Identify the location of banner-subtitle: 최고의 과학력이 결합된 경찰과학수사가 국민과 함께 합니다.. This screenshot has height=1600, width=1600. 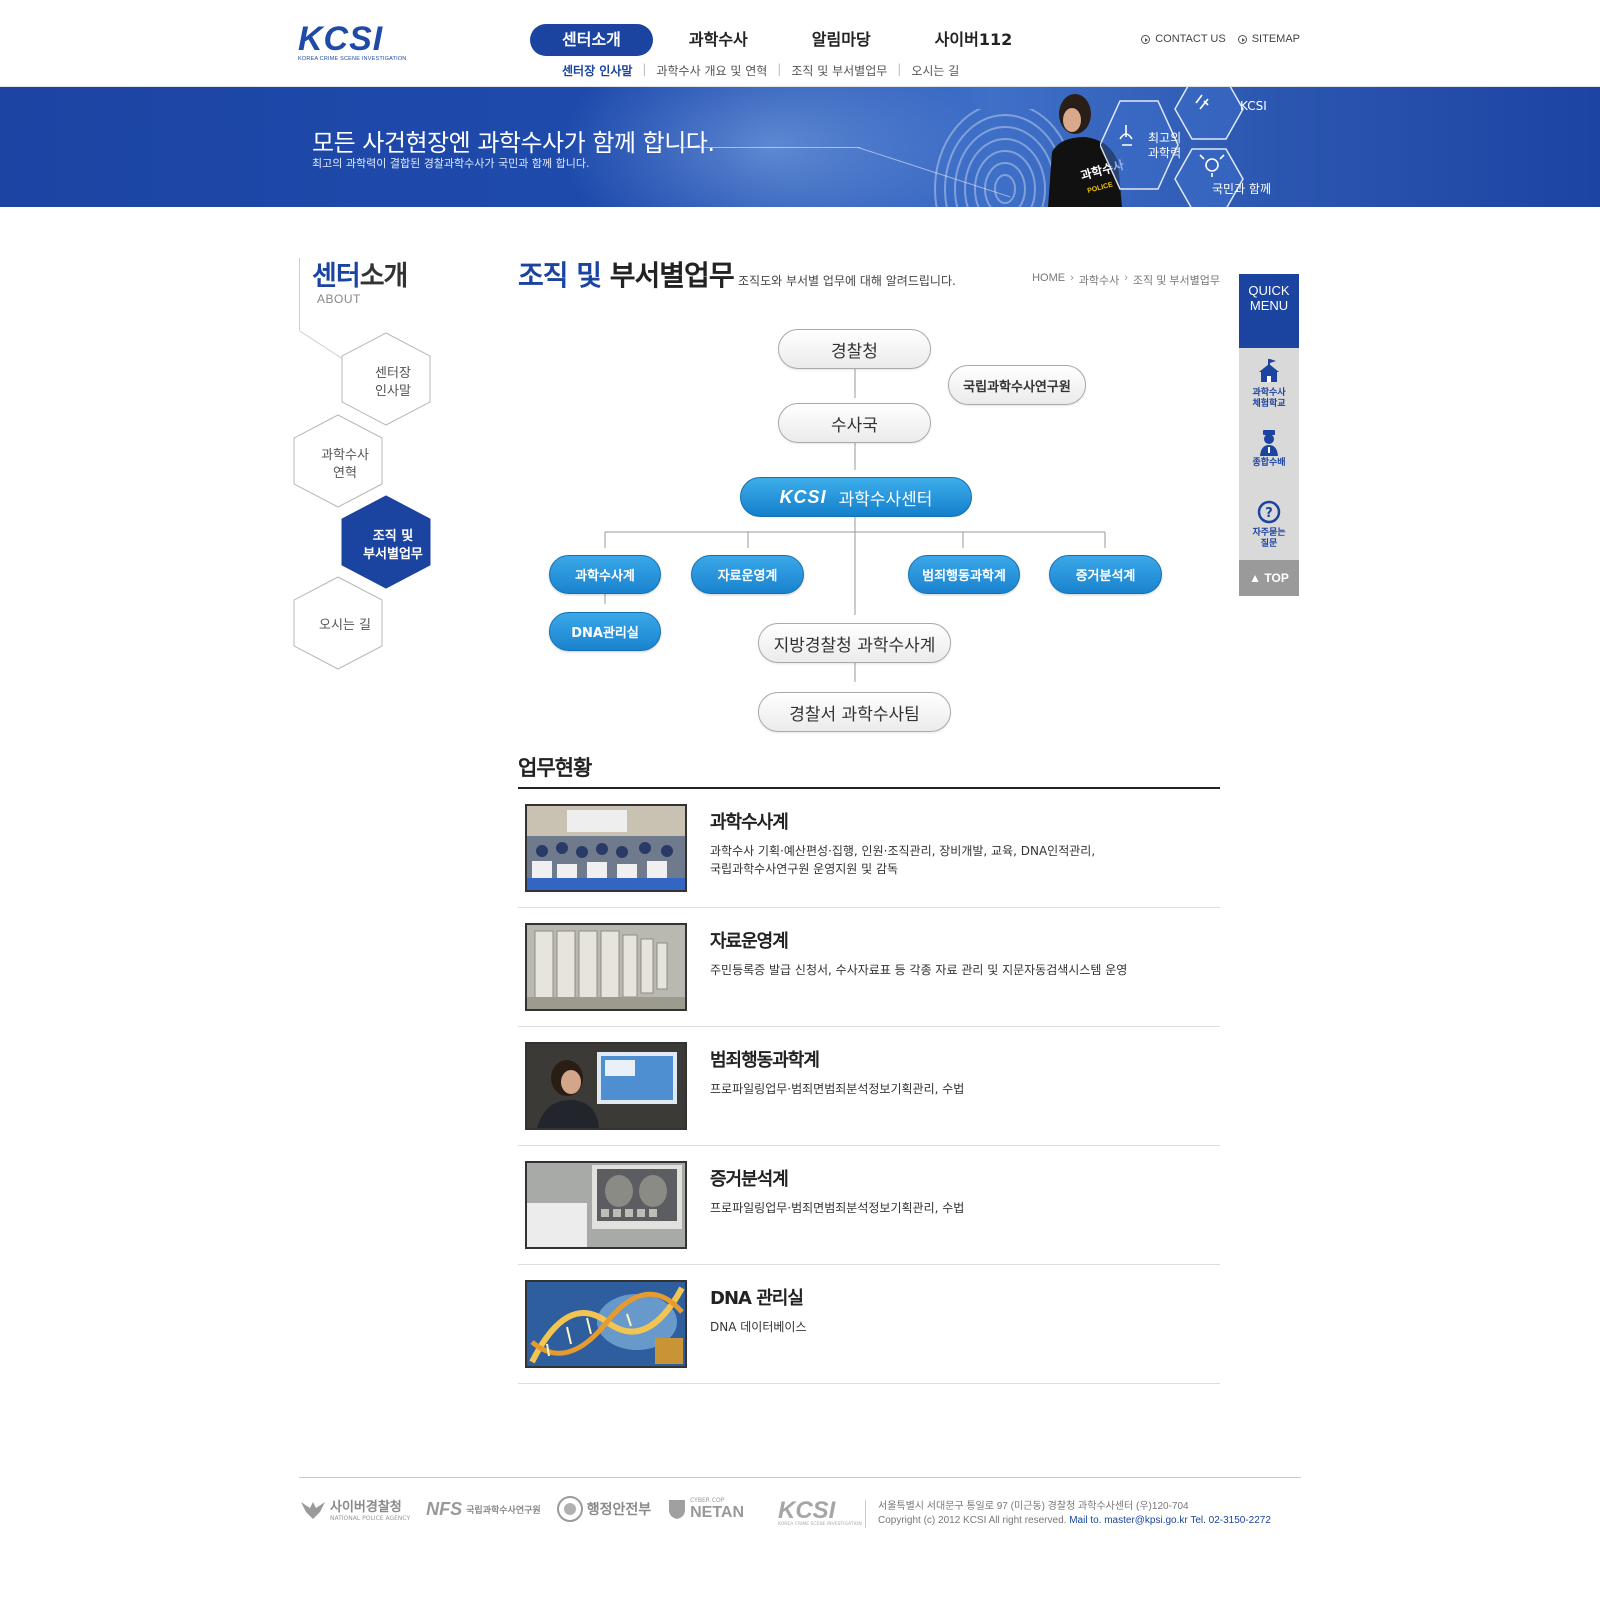
(451, 163).